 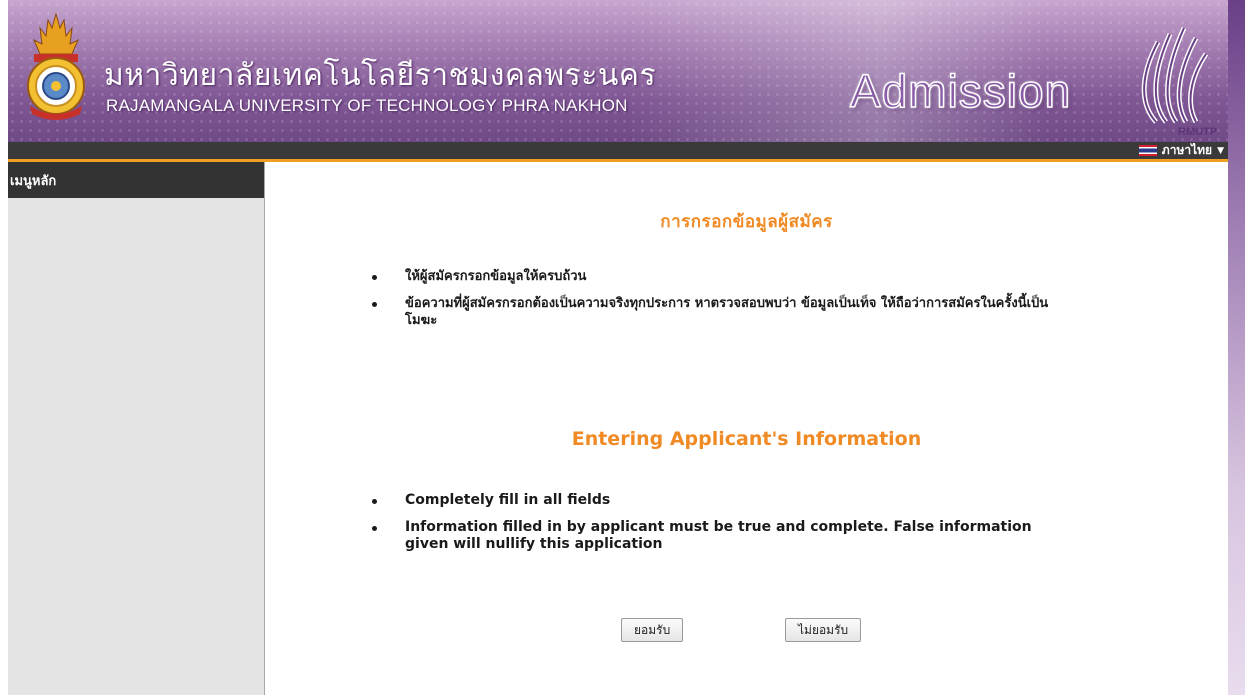 I want to click on language-selector: ภาษาไทย ▼, so click(x=1181, y=150).